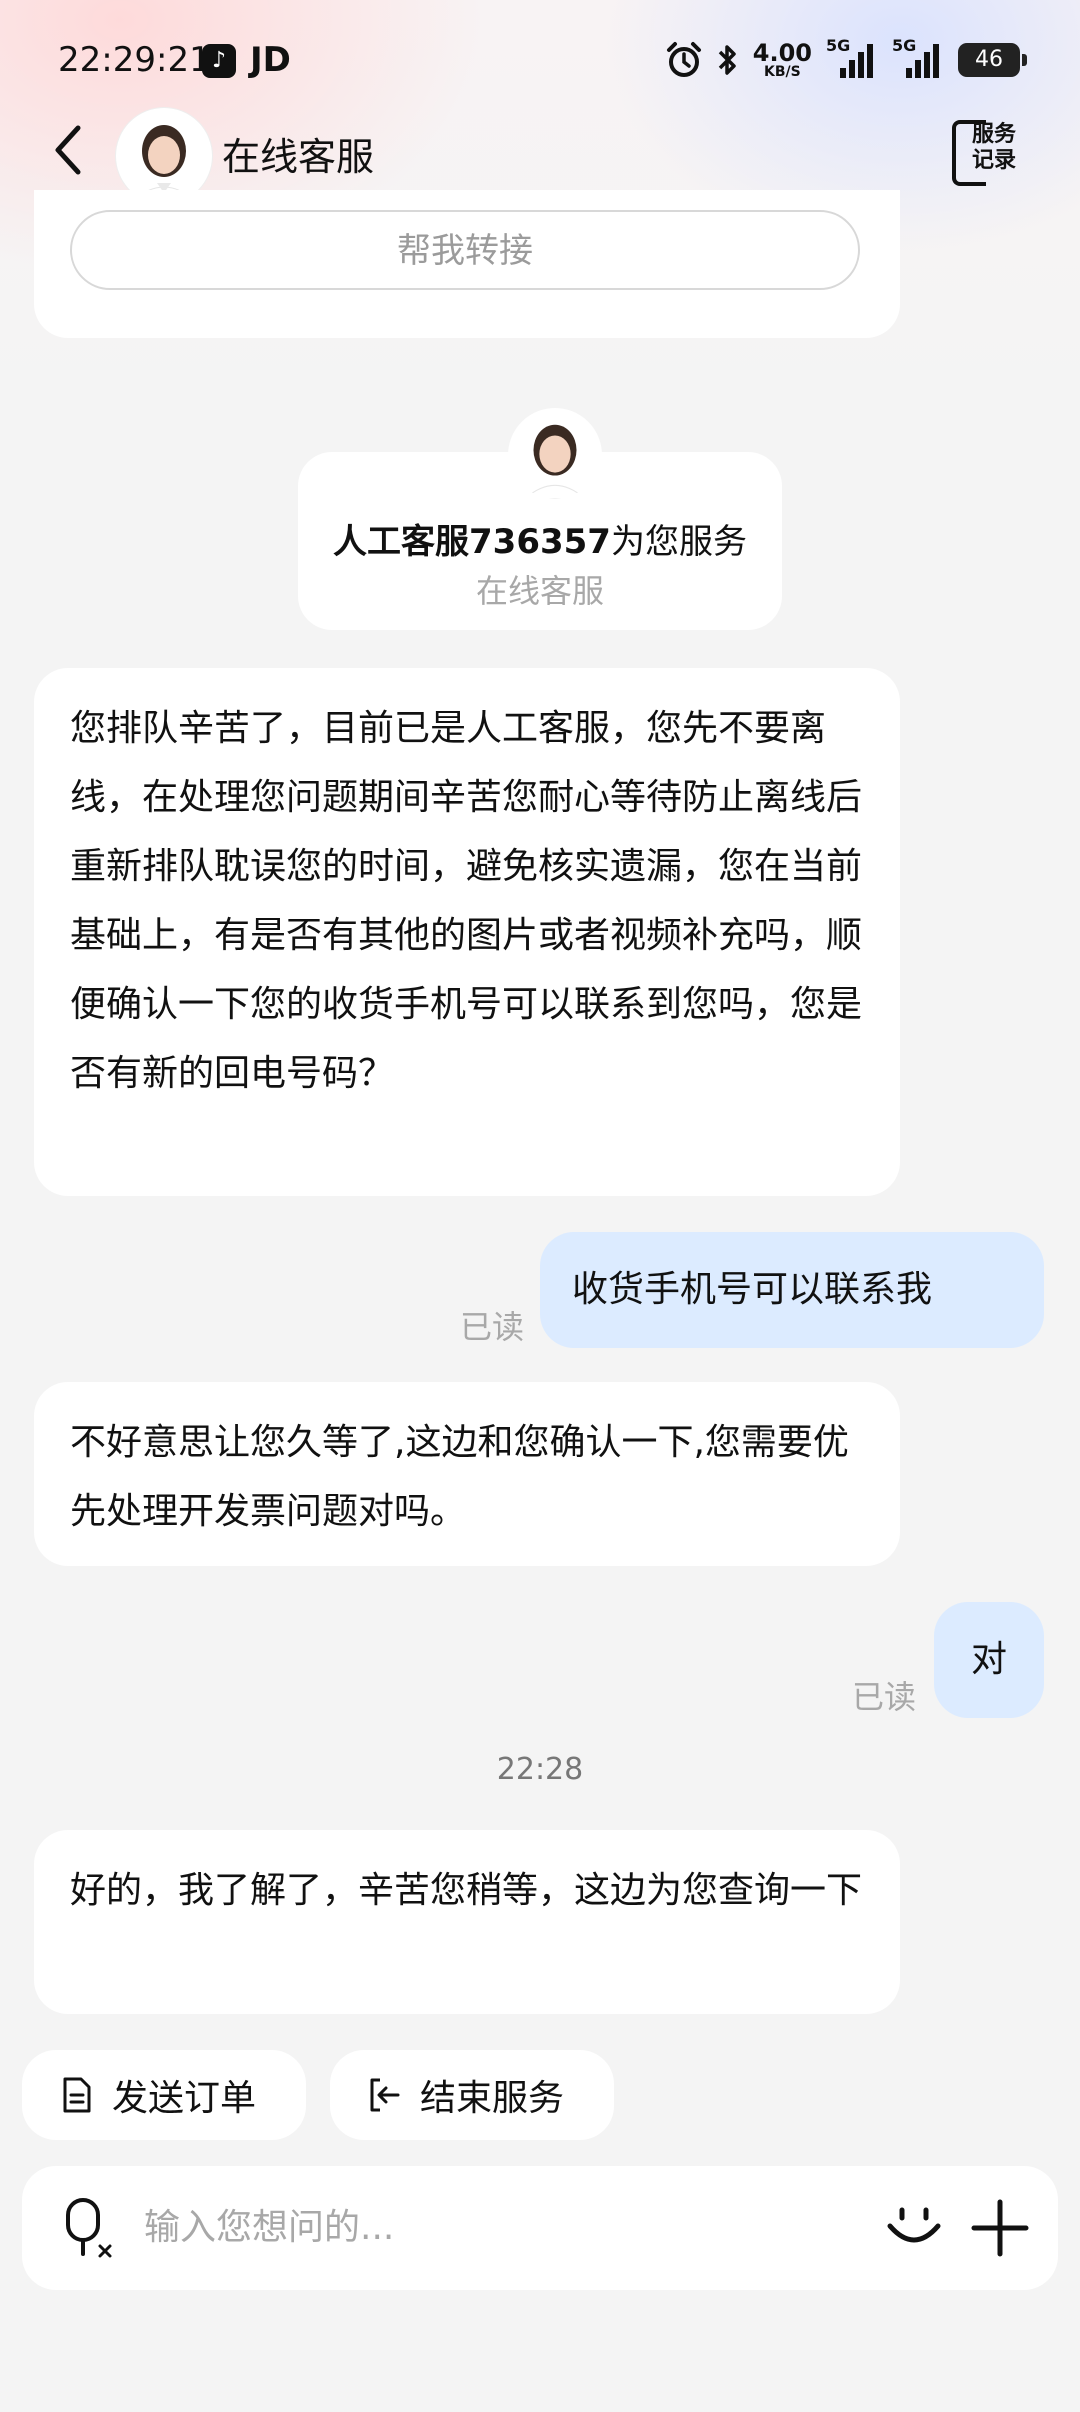 This screenshot has width=1080, height=2412. Describe the element at coordinates (792, 1290) in the screenshot. I see `outgoing-message: 收货手机号可以联系我` at that location.